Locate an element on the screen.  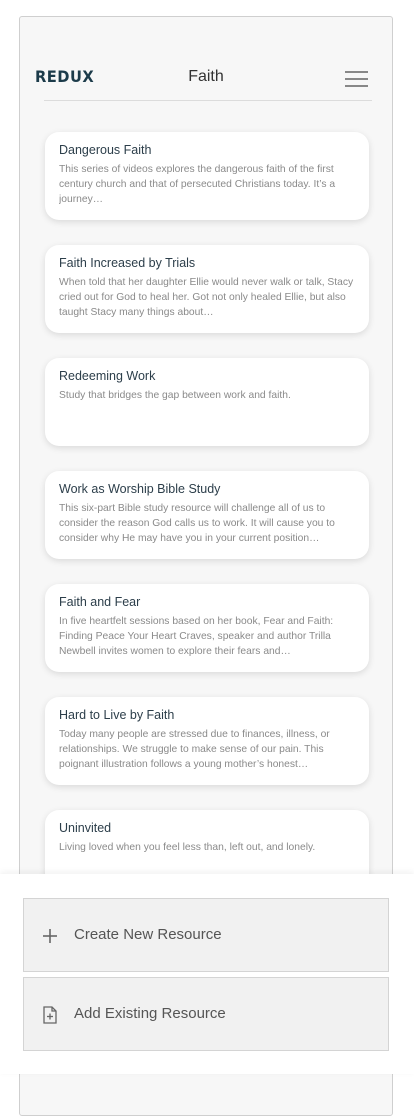
resource-title: Hard to Live by Faith is located at coordinates (117, 715).